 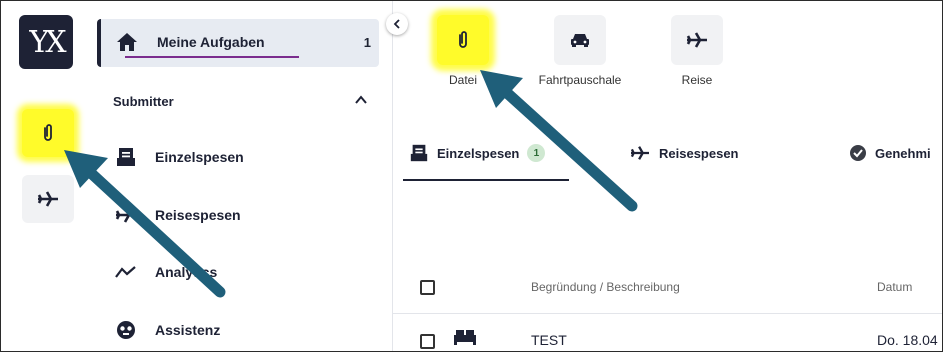 What do you see at coordinates (126, 330) in the screenshot?
I see `assistant-icon` at bounding box center [126, 330].